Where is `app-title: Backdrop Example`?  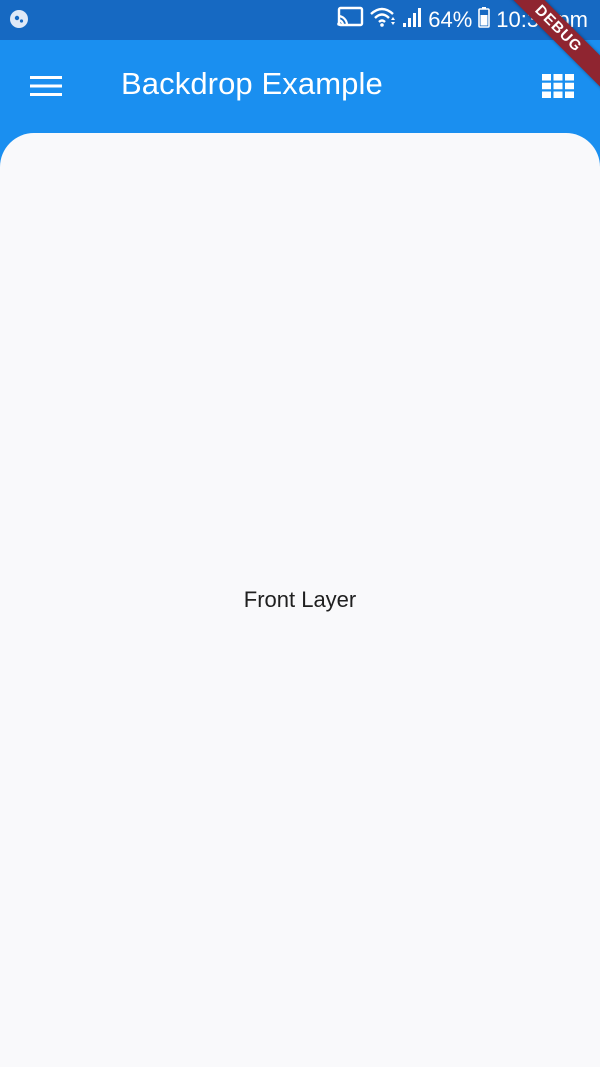 app-title: Backdrop Example is located at coordinates (252, 83).